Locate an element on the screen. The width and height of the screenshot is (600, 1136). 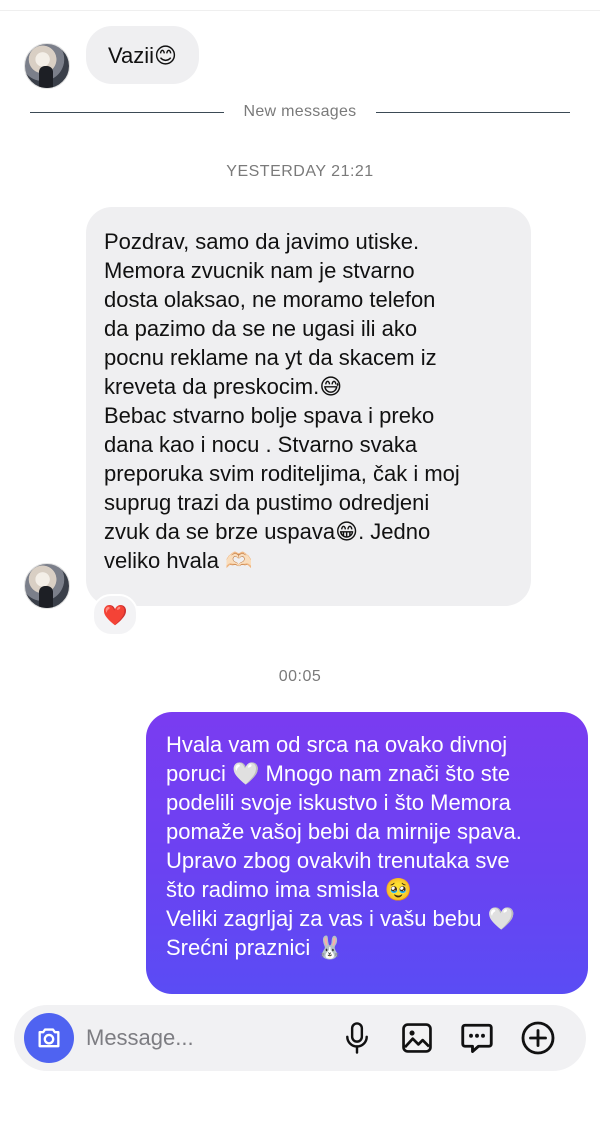
gallery-icon is located at coordinates (417, 1038).